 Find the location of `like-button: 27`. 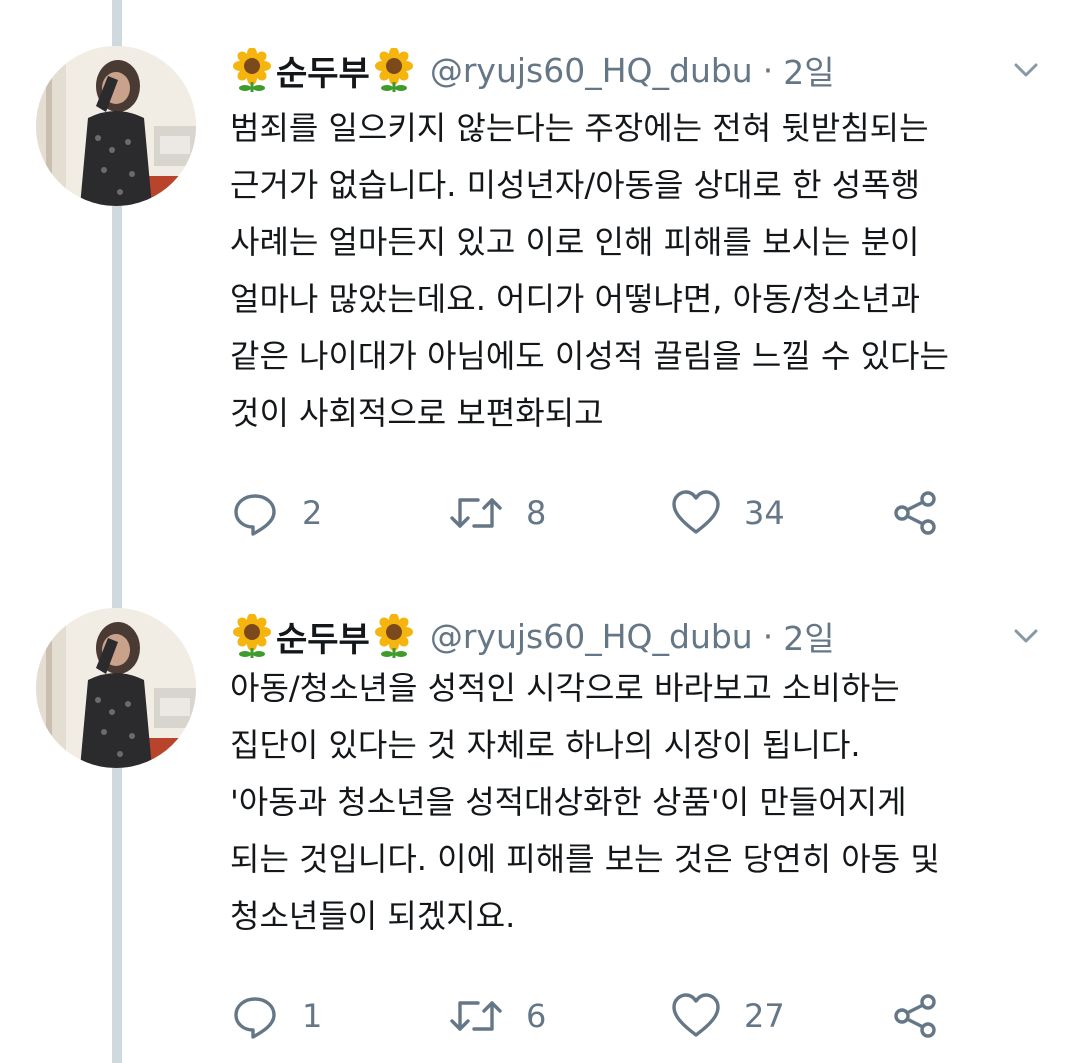

like-button: 27 is located at coordinates (727, 1016).